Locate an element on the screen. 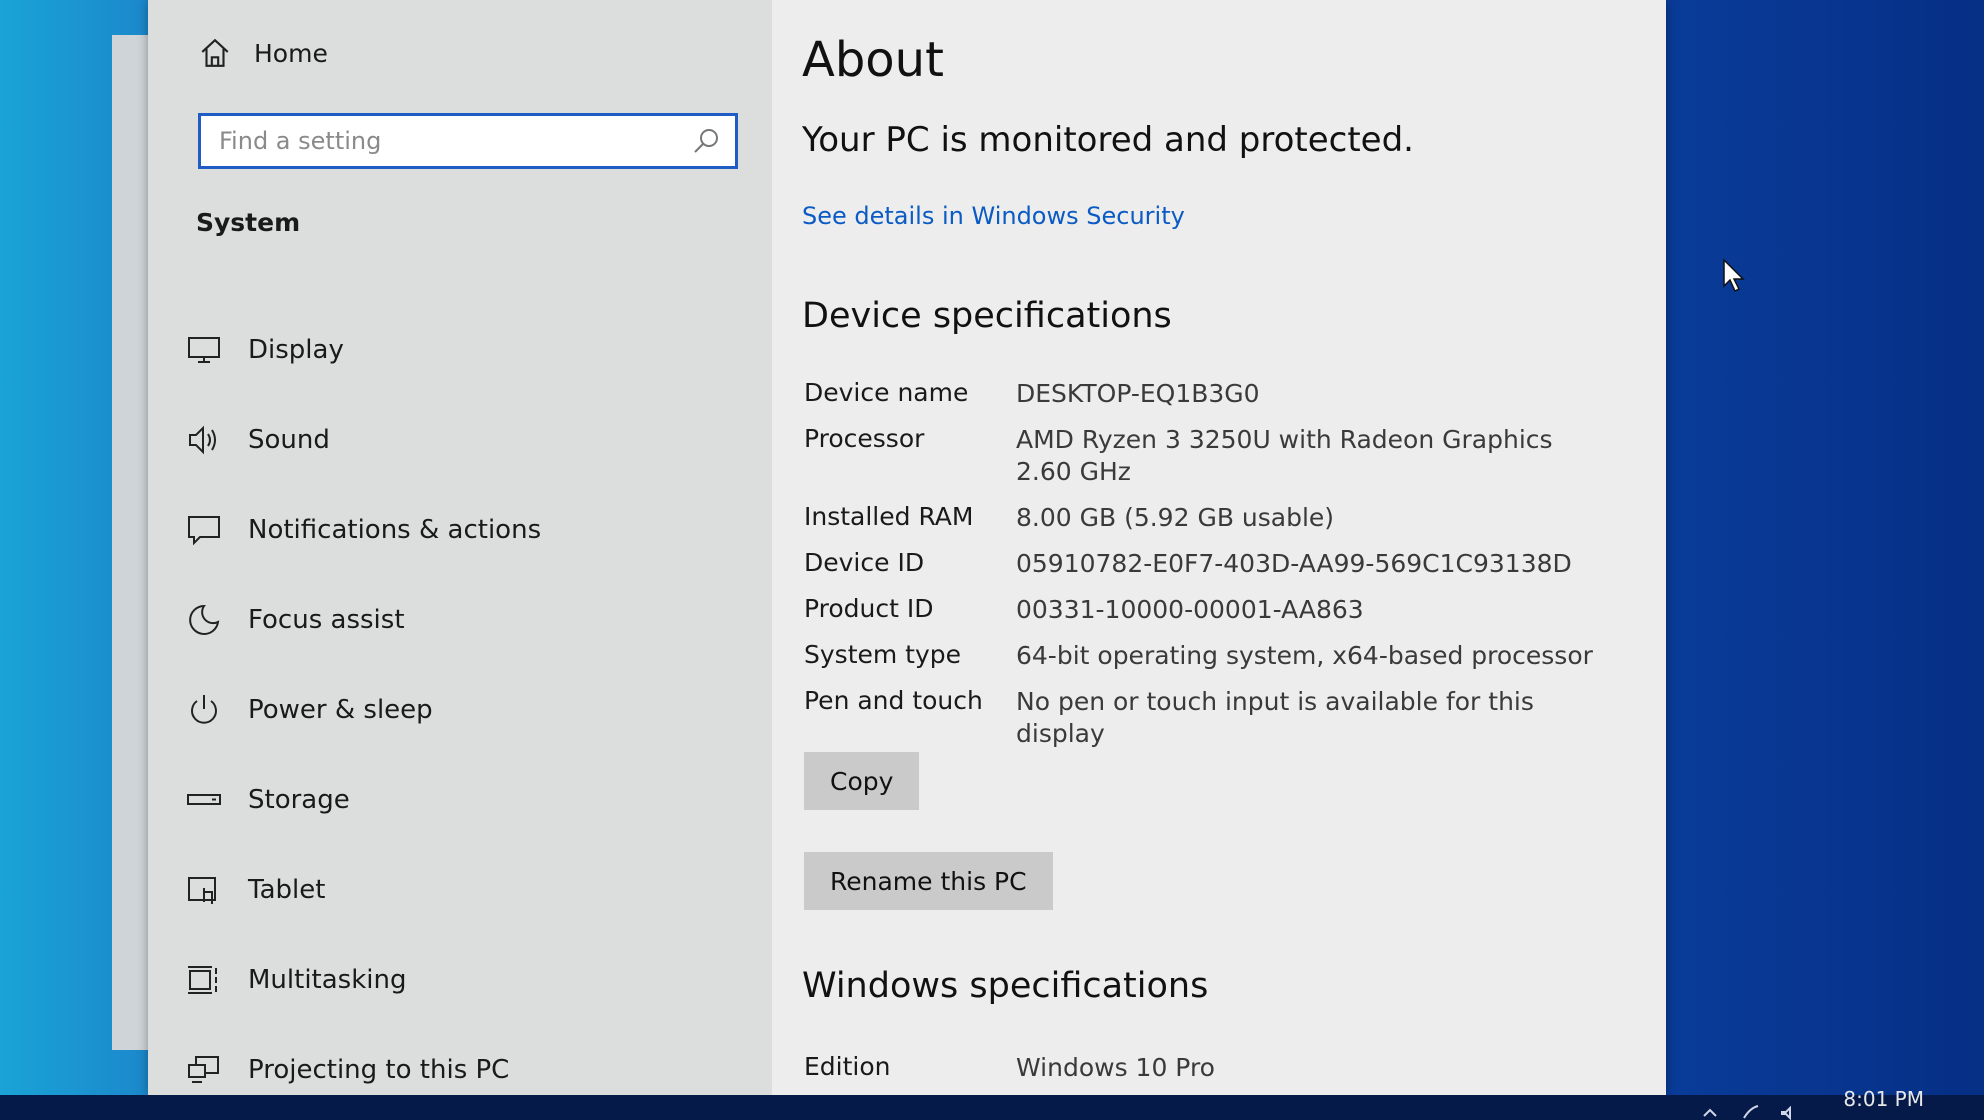  sidebar-item-label: Multitasking is located at coordinates (327, 980).